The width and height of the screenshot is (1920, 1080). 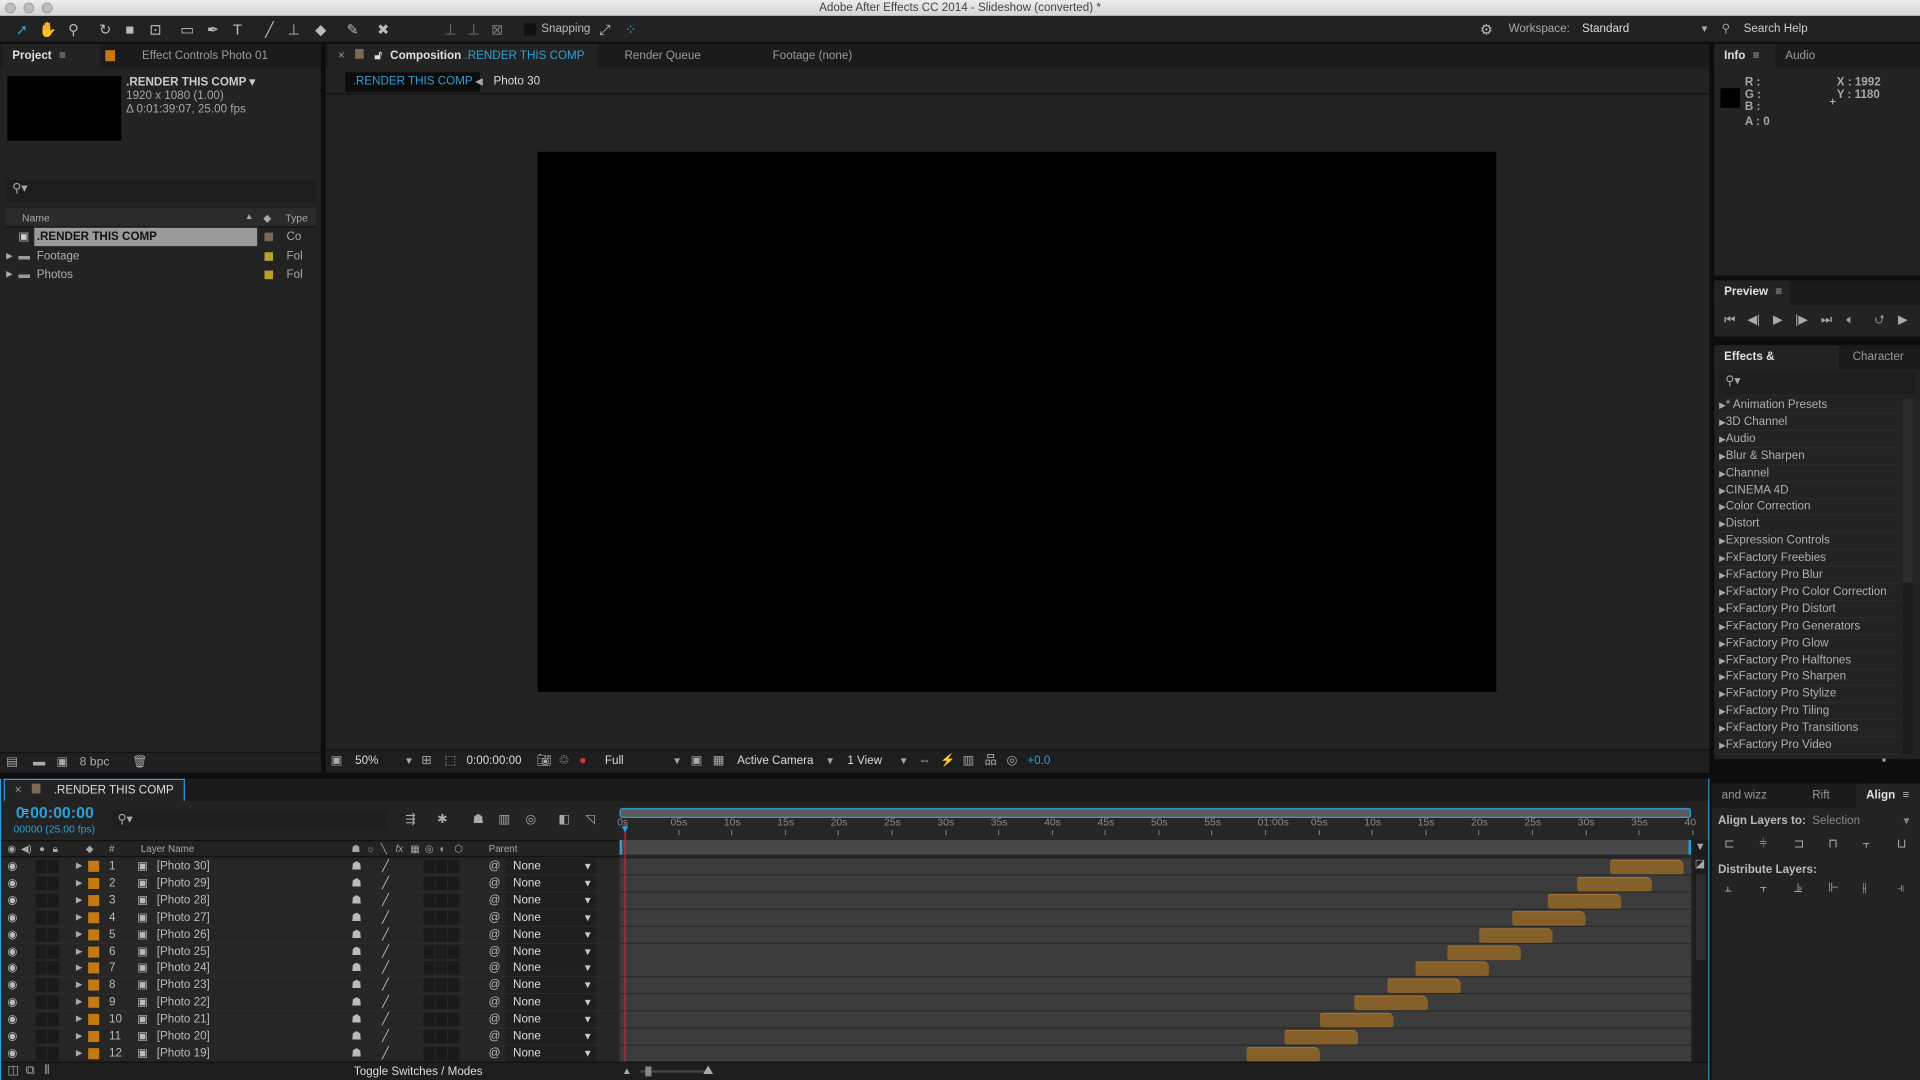 I want to click on audio-icon: 🔈︎, so click(x=1850, y=320).